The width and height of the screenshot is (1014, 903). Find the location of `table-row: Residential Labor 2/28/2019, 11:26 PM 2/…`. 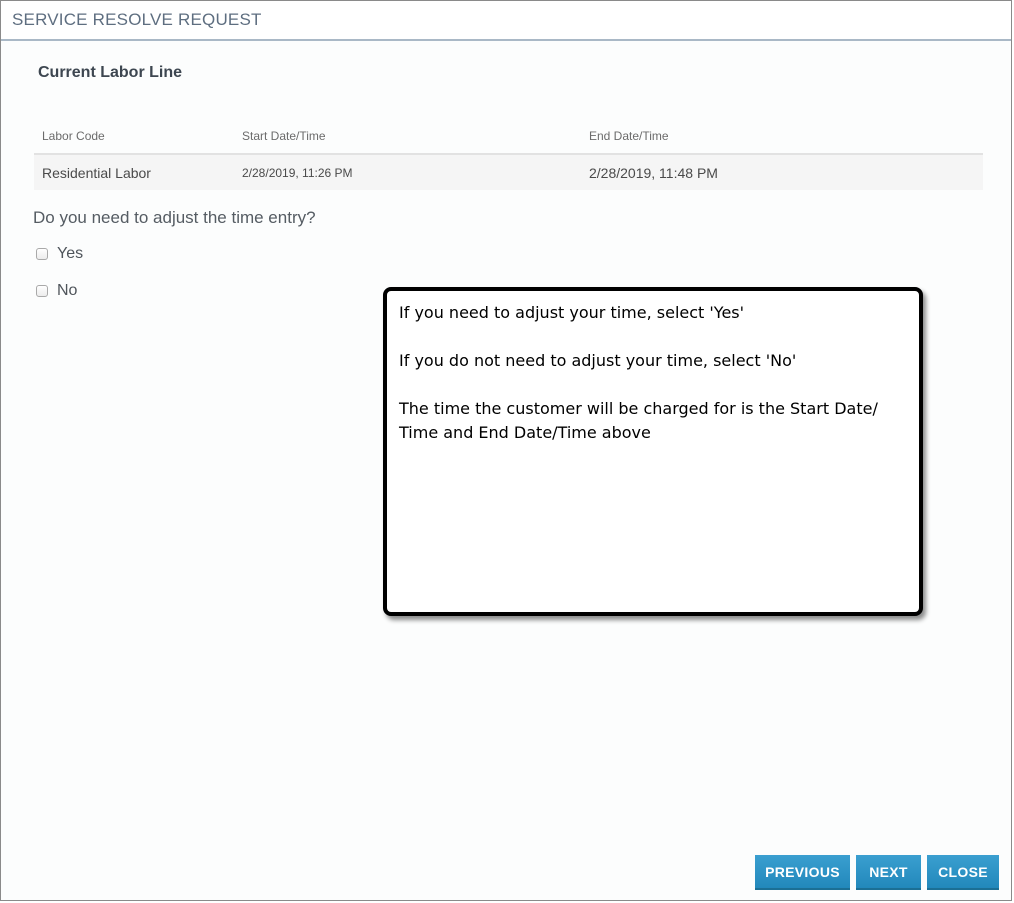

table-row: Residential Labor 2/28/2019, 11:26 PM 2/… is located at coordinates (508, 172).